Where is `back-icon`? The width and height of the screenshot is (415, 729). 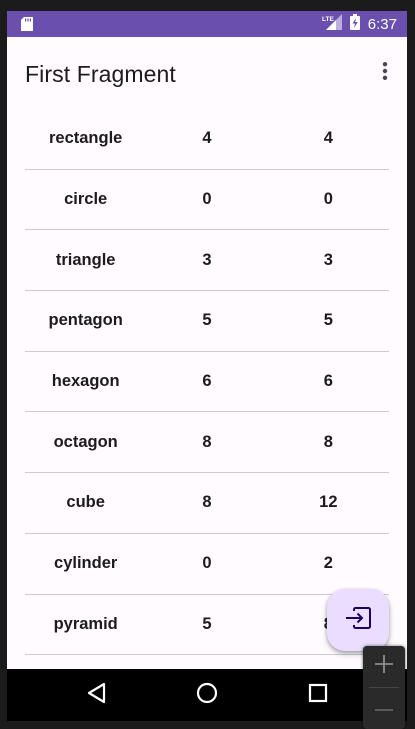 back-icon is located at coordinates (96, 695).